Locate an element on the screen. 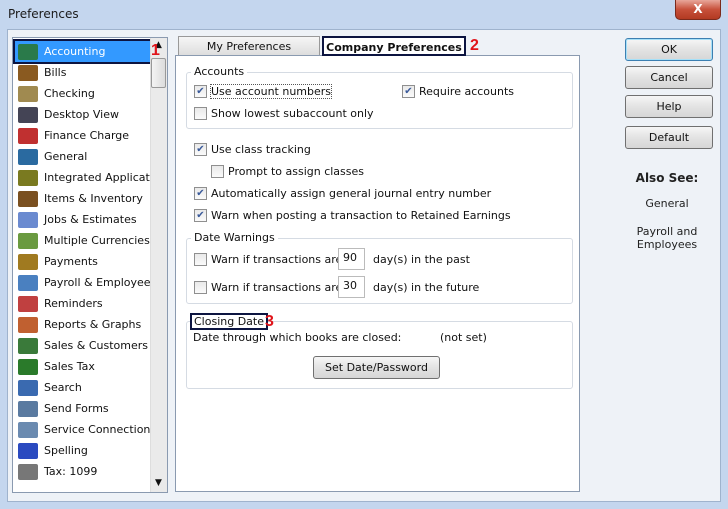  default-button: Default is located at coordinates (669, 137).